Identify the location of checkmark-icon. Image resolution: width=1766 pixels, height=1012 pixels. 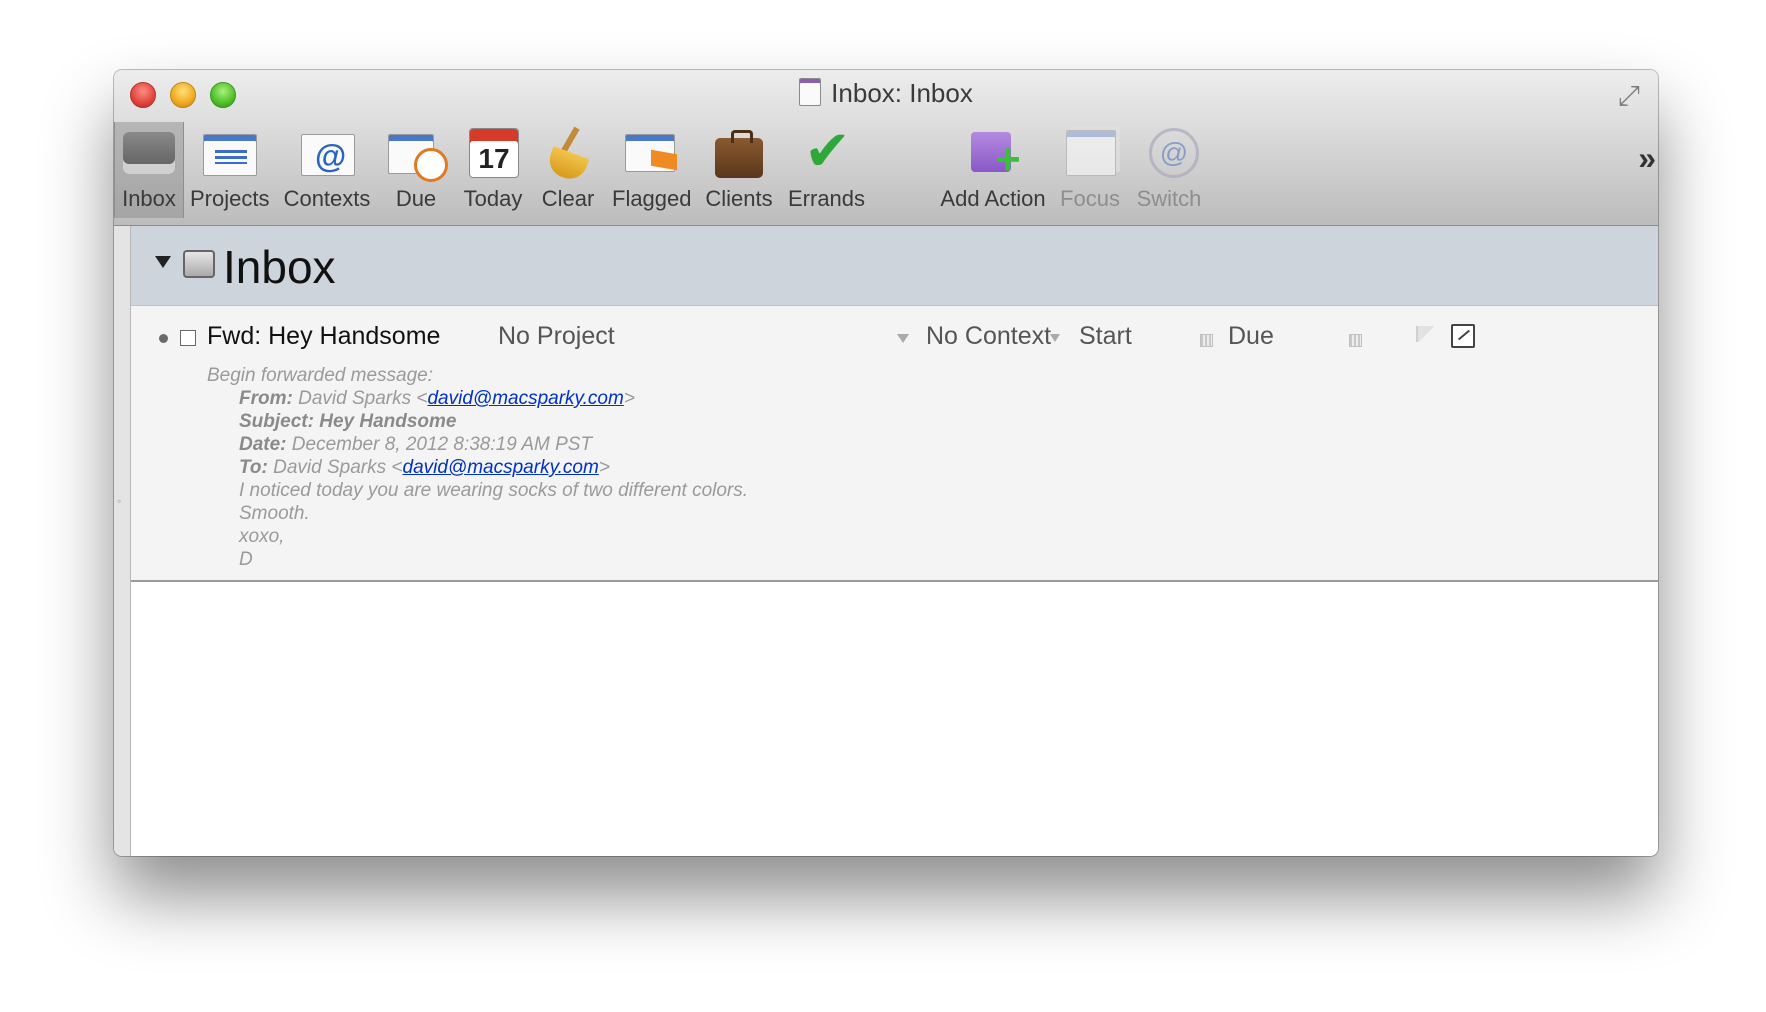
(826, 151).